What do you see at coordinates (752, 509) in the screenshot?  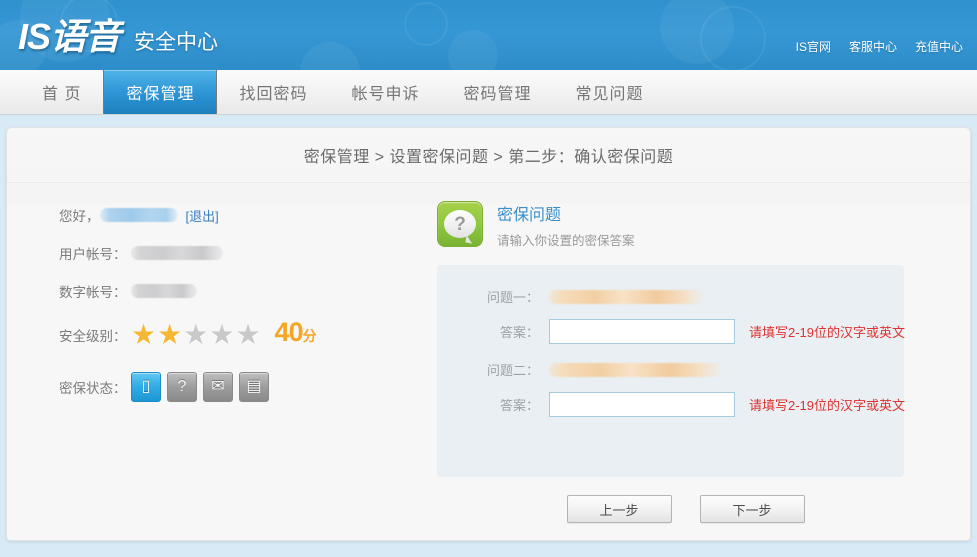 I see `next-step-button: 下一步` at bounding box center [752, 509].